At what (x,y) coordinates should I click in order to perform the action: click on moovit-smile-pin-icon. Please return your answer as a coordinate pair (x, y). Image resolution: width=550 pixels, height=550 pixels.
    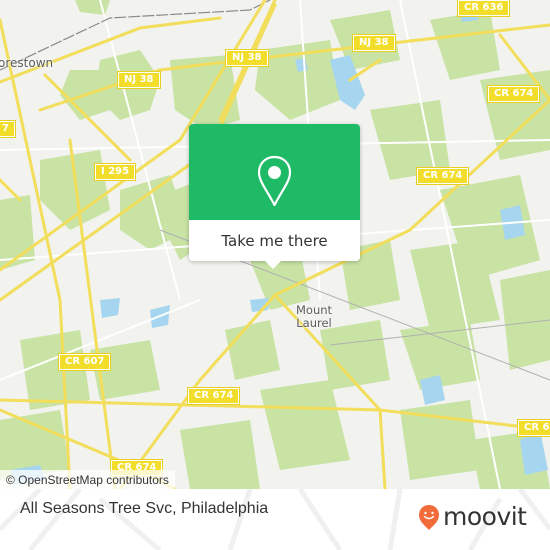
    Looking at the image, I should click on (429, 517).